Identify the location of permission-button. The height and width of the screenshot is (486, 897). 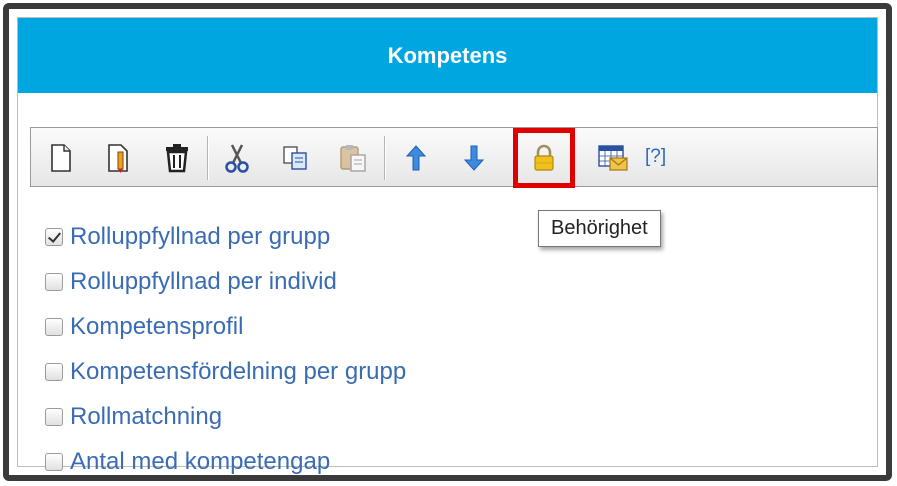
(544, 158).